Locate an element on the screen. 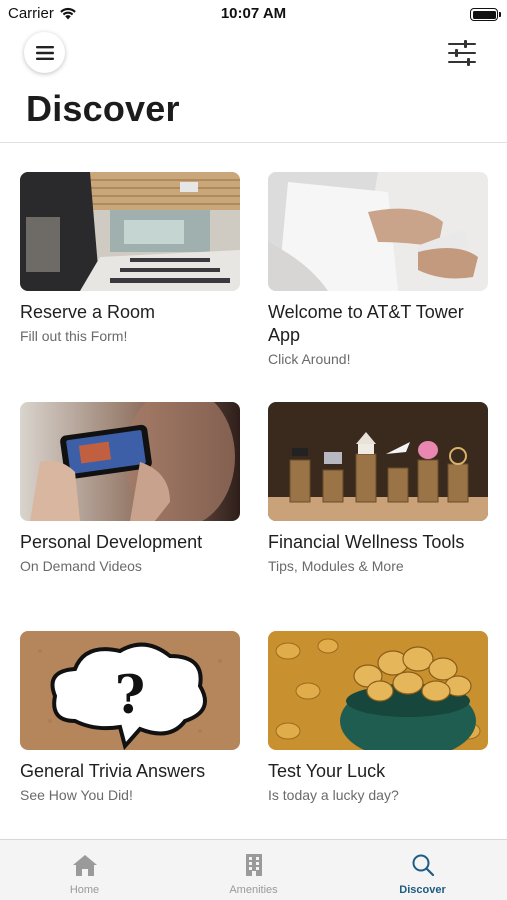 The height and width of the screenshot is (900, 507). card-test-luck: Test Your Luck Is today a lucky day? is located at coordinates (378, 717).